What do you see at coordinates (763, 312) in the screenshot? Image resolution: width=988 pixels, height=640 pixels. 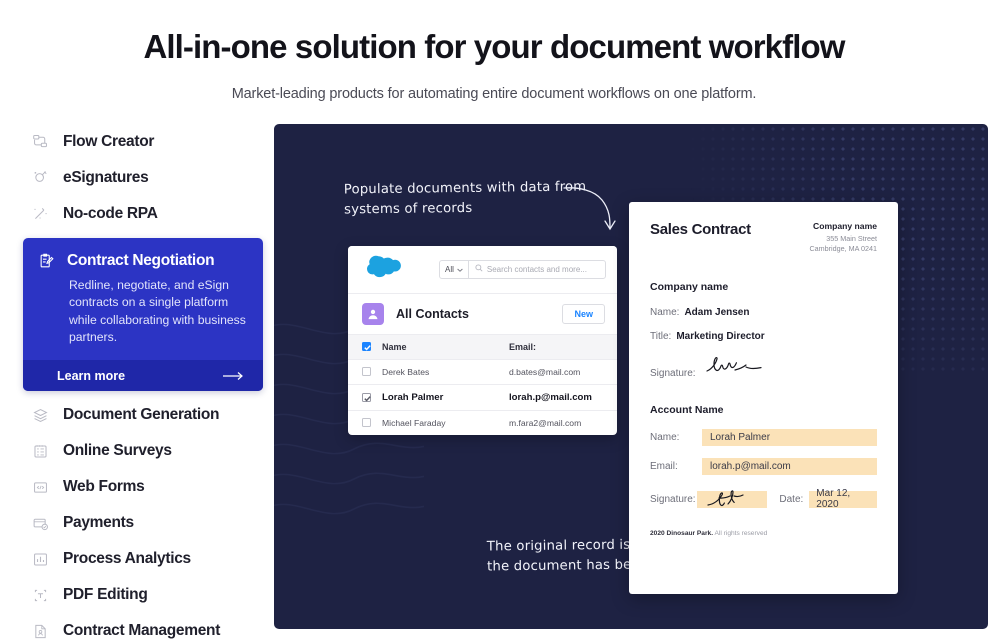 I see `document-name-row: Name: Adam Jensen` at bounding box center [763, 312].